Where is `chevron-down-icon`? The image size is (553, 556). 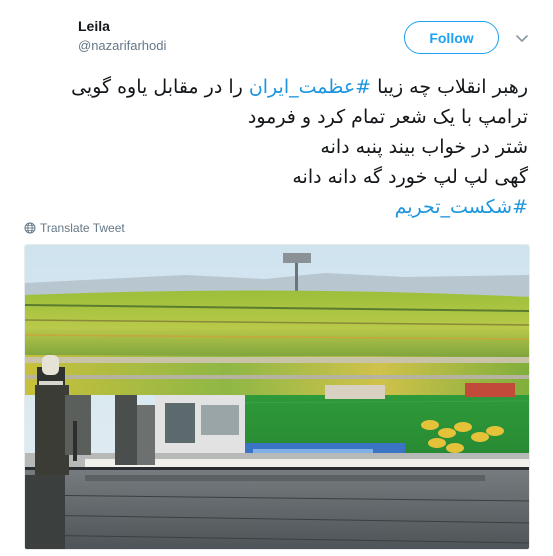
chevron-down-icon is located at coordinates (522, 38).